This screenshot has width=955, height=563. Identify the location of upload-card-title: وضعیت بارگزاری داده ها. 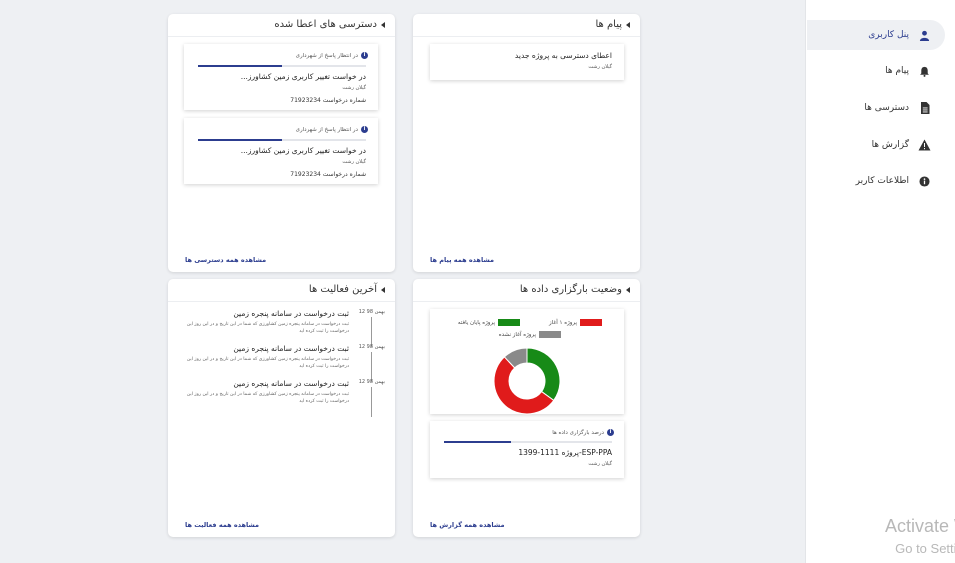
(575, 289).